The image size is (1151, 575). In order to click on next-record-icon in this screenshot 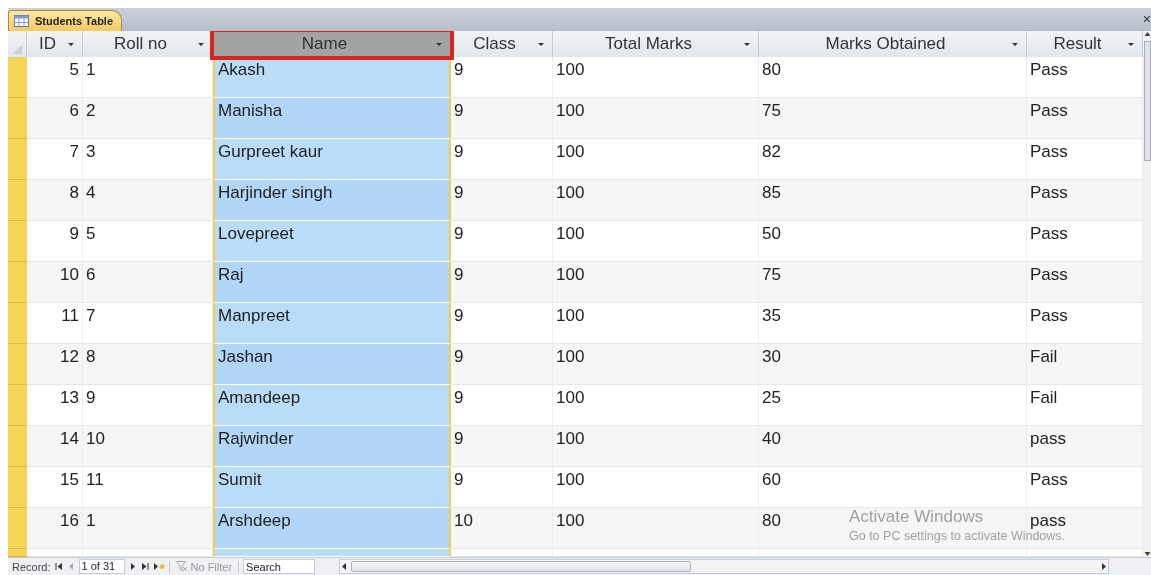, I will do `click(132, 566)`.